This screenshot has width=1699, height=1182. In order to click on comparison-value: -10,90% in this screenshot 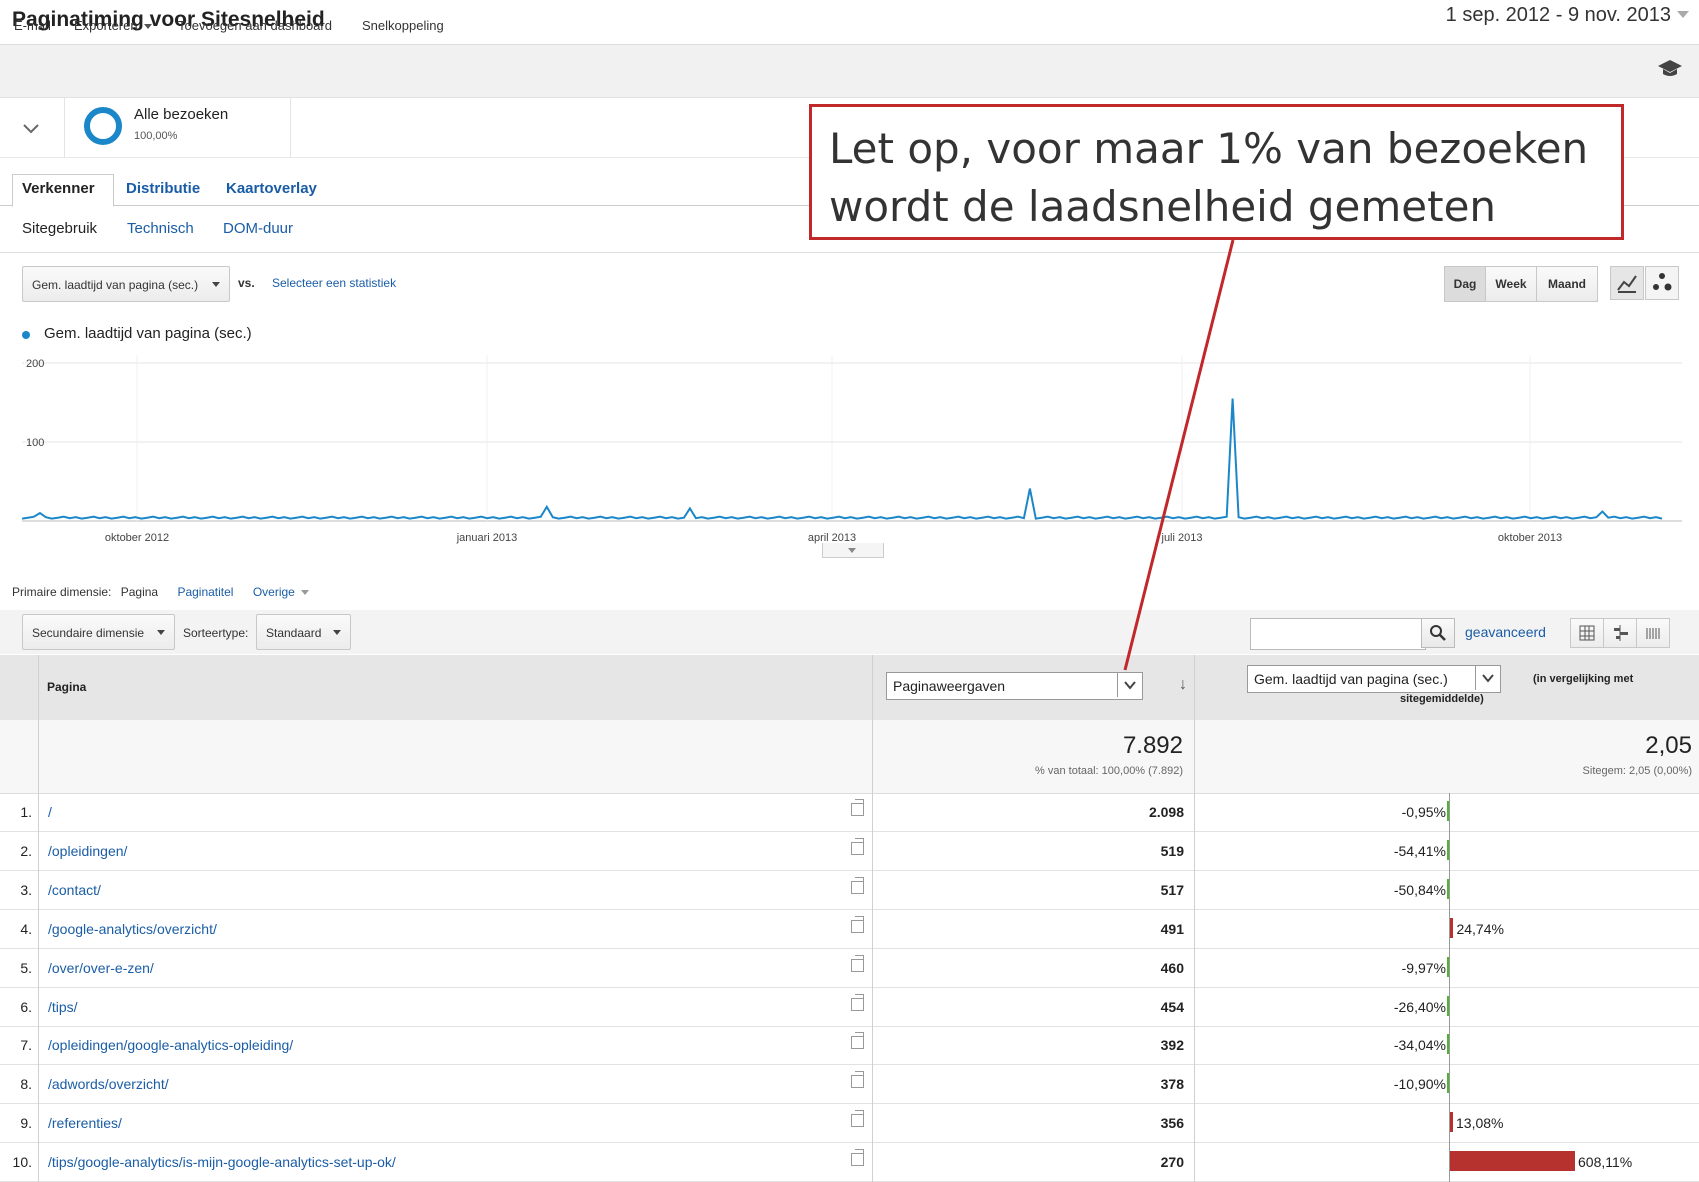, I will do `click(1419, 1084)`.